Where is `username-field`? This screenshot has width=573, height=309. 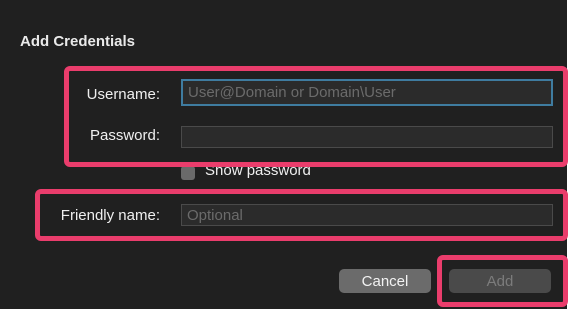 username-field is located at coordinates (367, 92).